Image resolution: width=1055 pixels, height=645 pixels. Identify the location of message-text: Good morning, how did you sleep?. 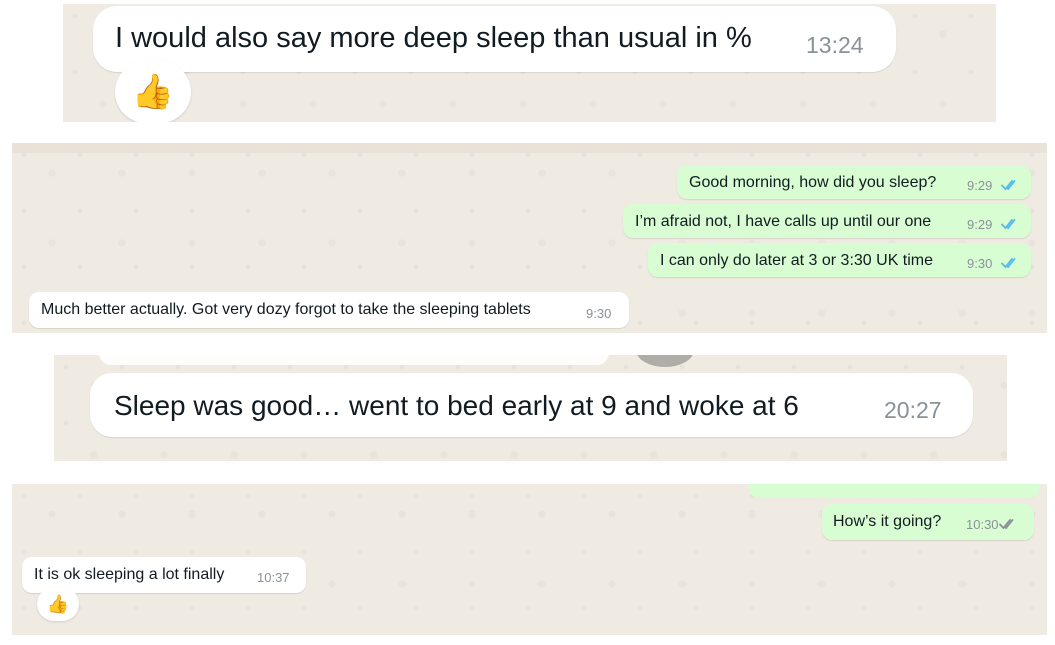
(813, 182).